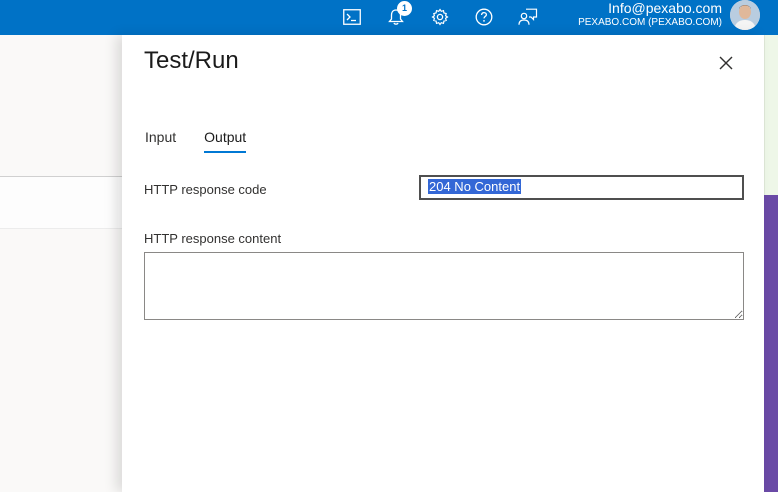 Image resolution: width=778 pixels, height=492 pixels. I want to click on account-email: Info@pexabo.com, so click(665, 8).